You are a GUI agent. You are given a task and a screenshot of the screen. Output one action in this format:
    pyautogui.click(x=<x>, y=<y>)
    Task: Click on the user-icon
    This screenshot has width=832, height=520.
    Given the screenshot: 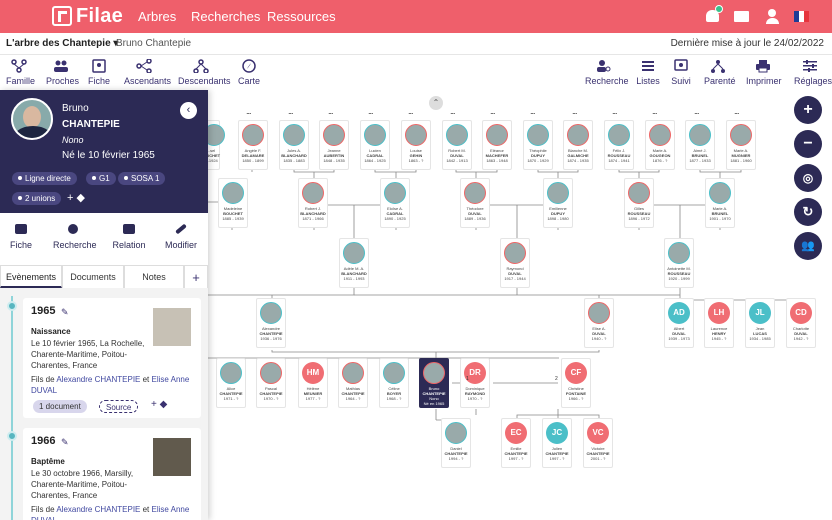 What is the action you would take?
    pyautogui.click(x=772, y=16)
    